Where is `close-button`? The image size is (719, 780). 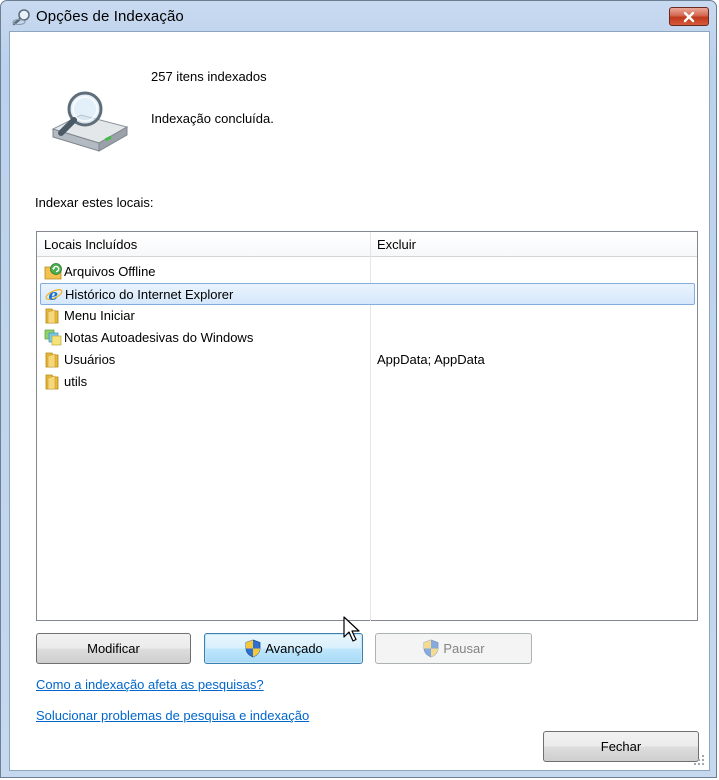 close-button is located at coordinates (689, 16).